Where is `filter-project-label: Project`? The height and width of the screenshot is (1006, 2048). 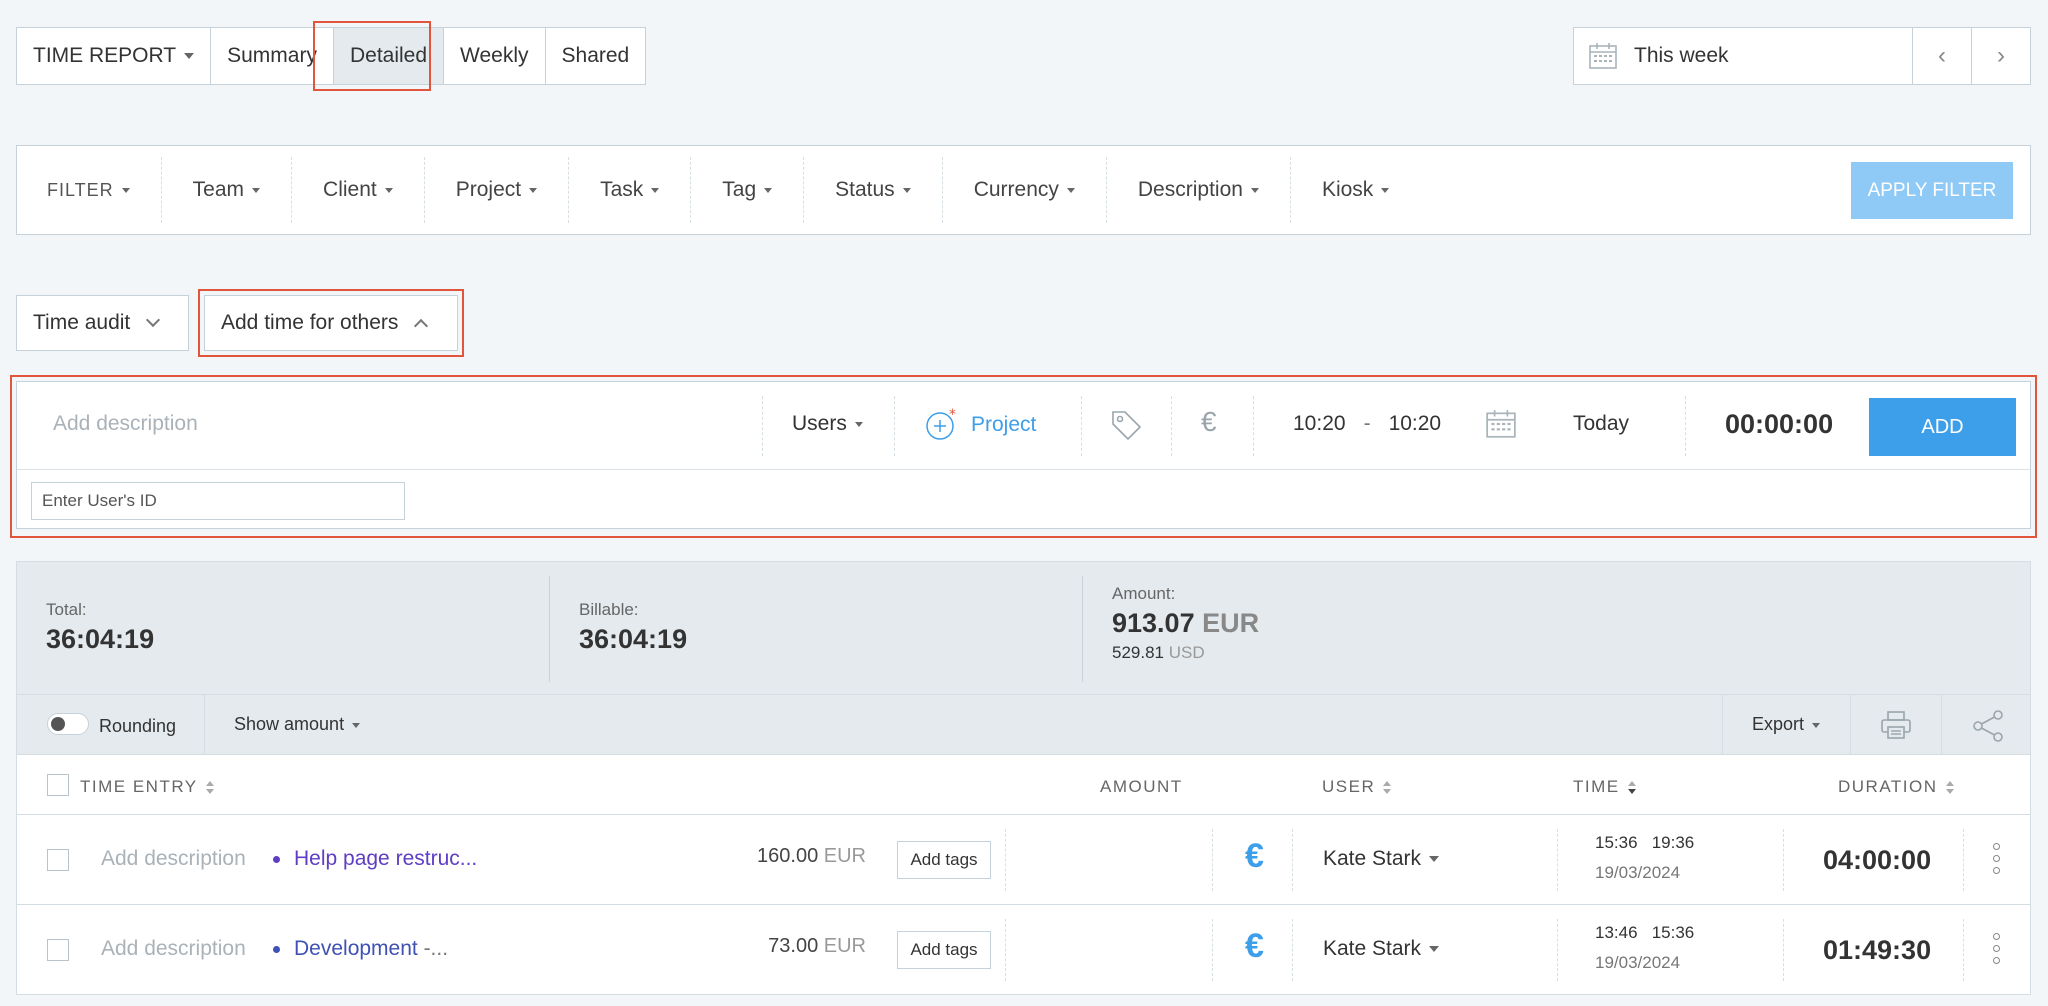
filter-project-label: Project is located at coordinates (488, 189).